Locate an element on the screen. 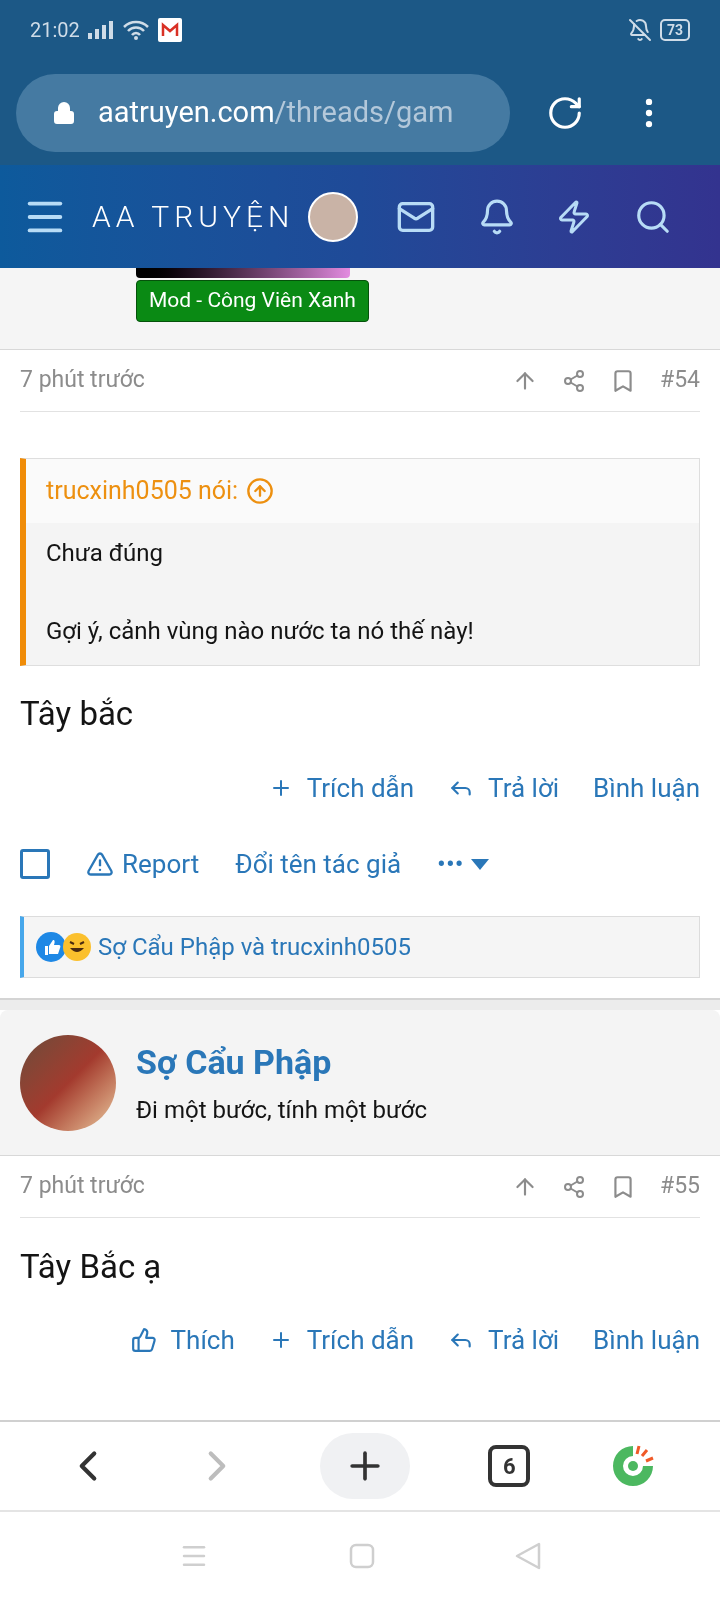 This screenshot has width=720, height=1600. quote-text: Gợi ý, cảnh vùng nào nước ta nó thế này! is located at coordinates (260, 631).